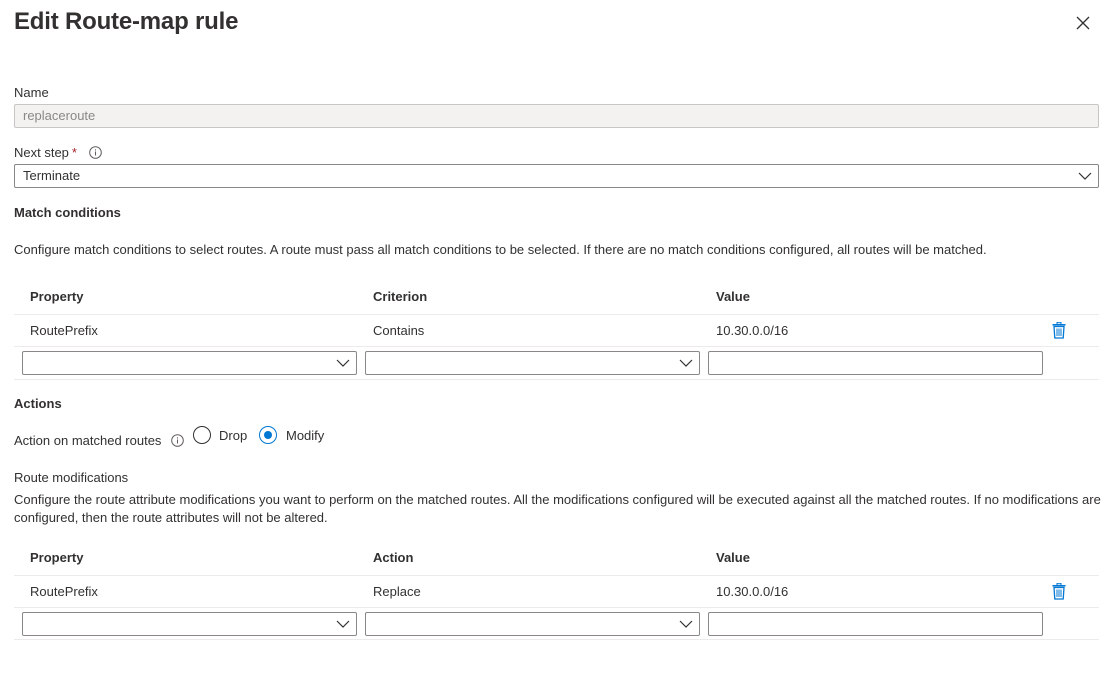  What do you see at coordinates (399, 330) in the screenshot?
I see `match-row-criterion: Contains` at bounding box center [399, 330].